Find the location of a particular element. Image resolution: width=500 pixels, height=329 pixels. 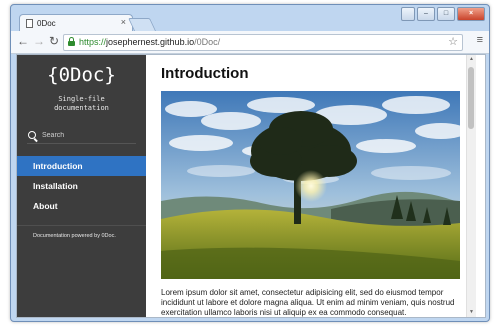

sidebar-item-installation: Installation is located at coordinates (81, 186).